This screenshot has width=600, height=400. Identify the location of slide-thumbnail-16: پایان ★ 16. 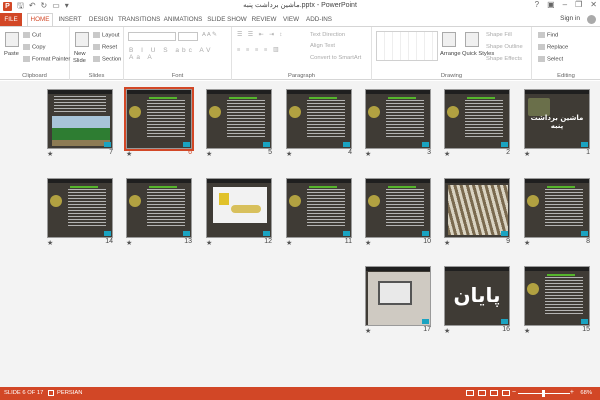
(477, 301).